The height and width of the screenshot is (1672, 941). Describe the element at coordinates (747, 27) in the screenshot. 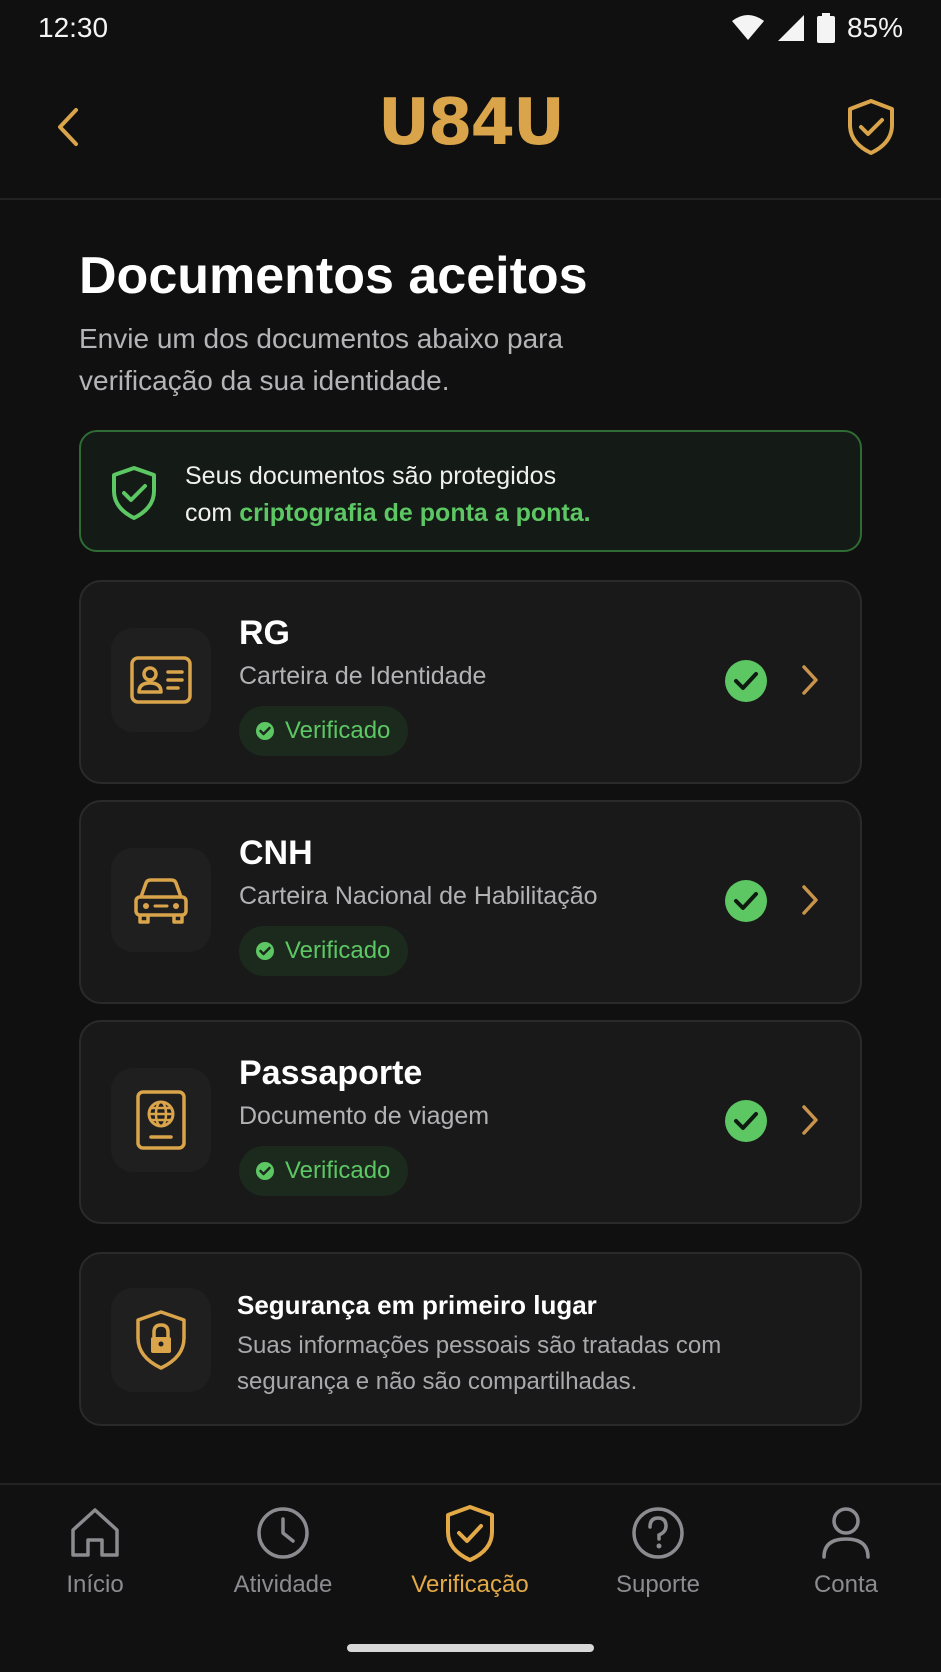

I see `wifi-icon` at that location.